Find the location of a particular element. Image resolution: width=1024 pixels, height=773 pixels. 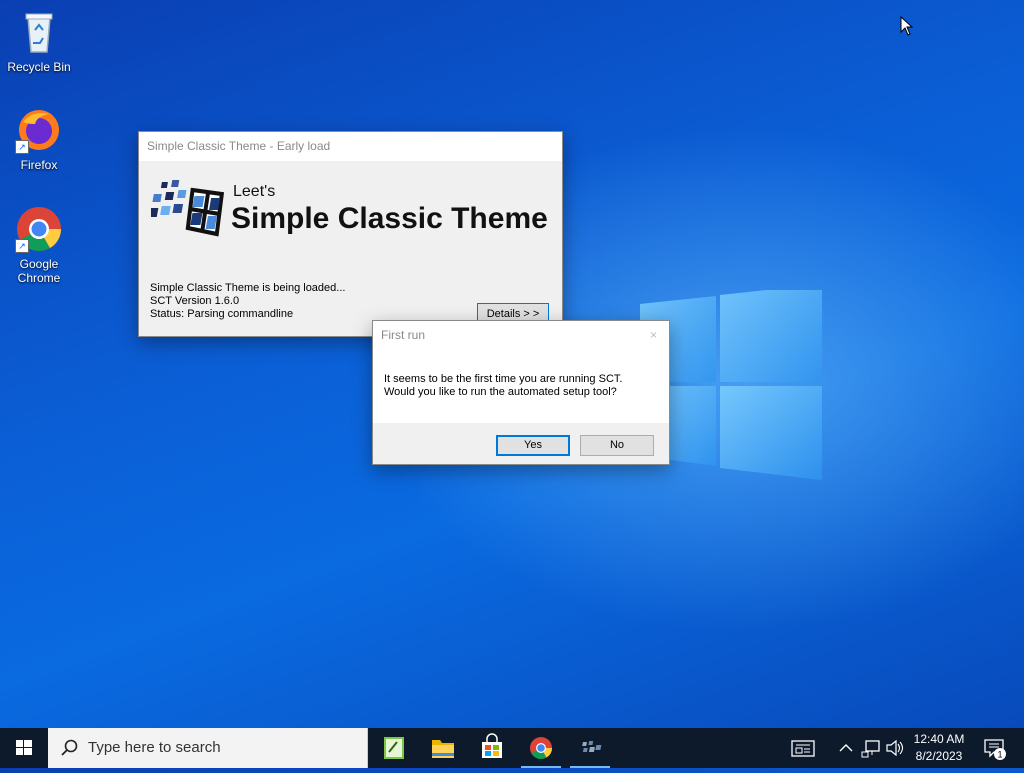

desktop-icon-label: Recycle Bin is located at coordinates (39, 67).